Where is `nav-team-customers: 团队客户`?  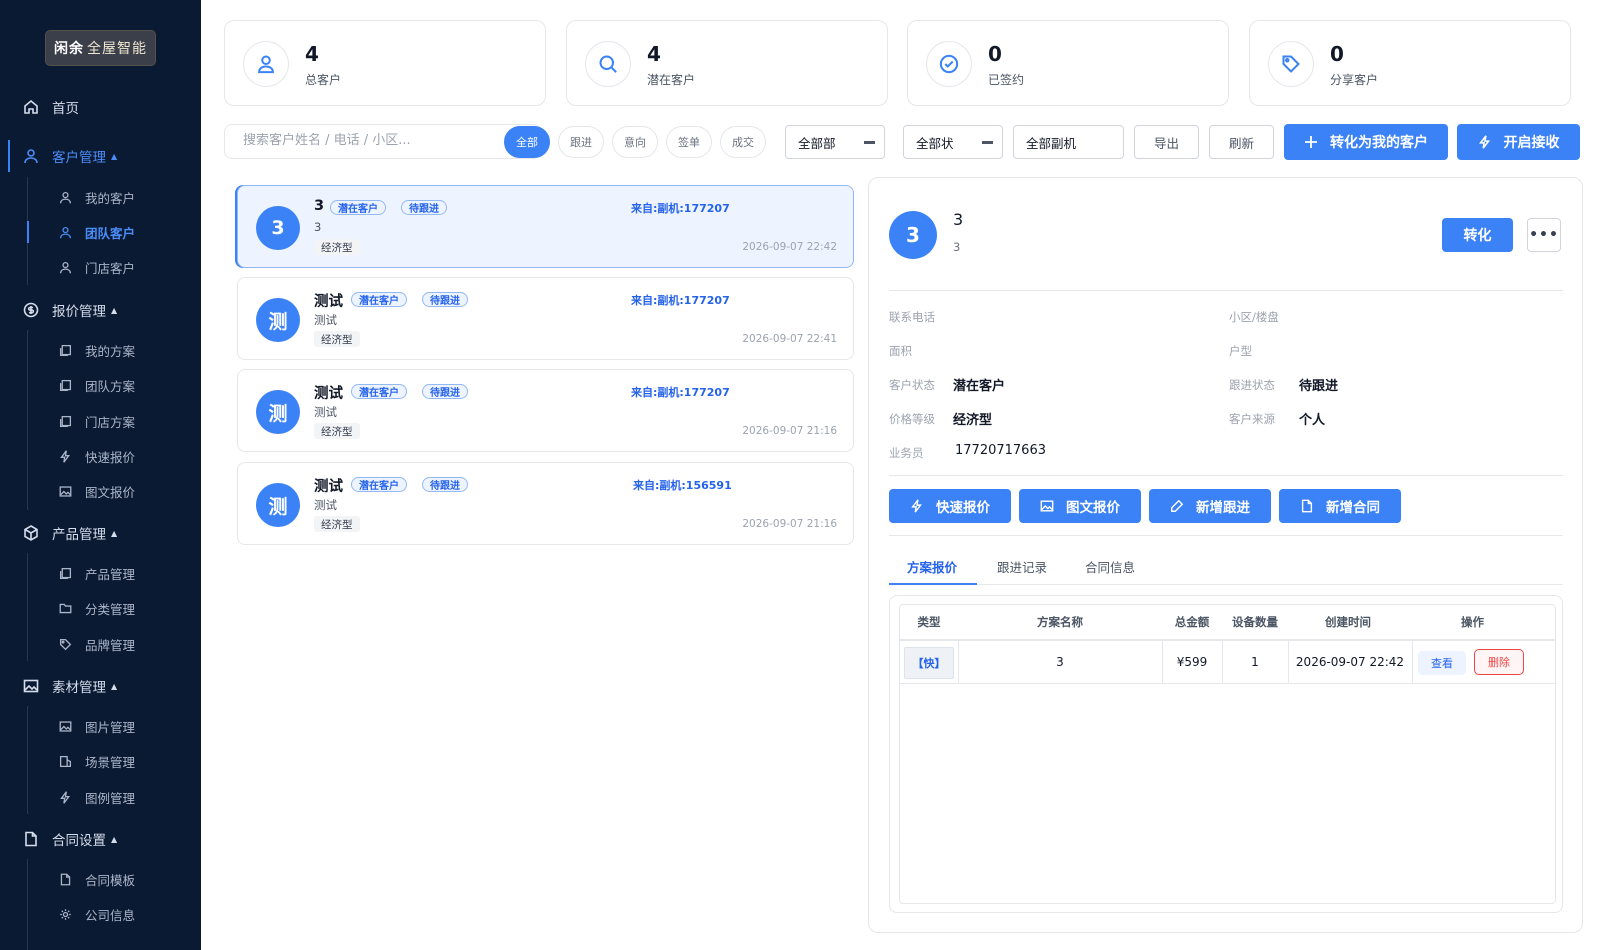 nav-team-customers: 团队客户 is located at coordinates (100, 232).